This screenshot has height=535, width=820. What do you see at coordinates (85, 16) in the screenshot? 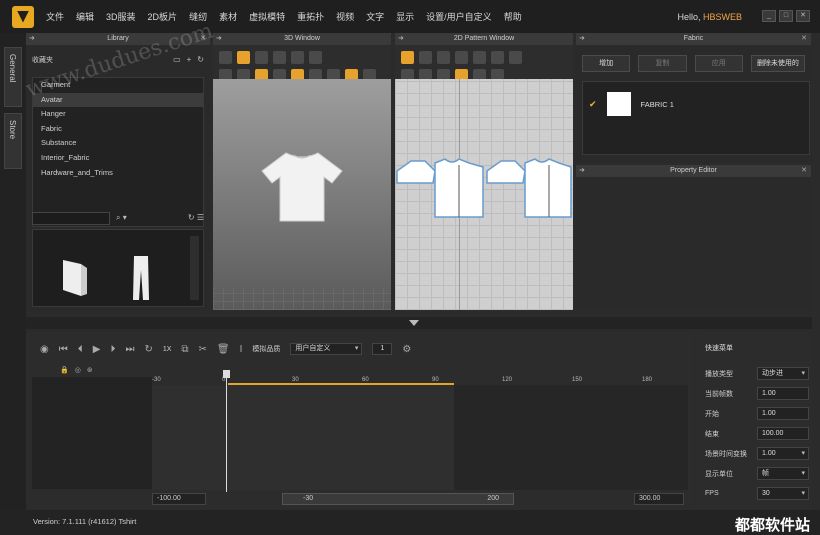
I see `menu-edit: 编辑` at bounding box center [85, 16].